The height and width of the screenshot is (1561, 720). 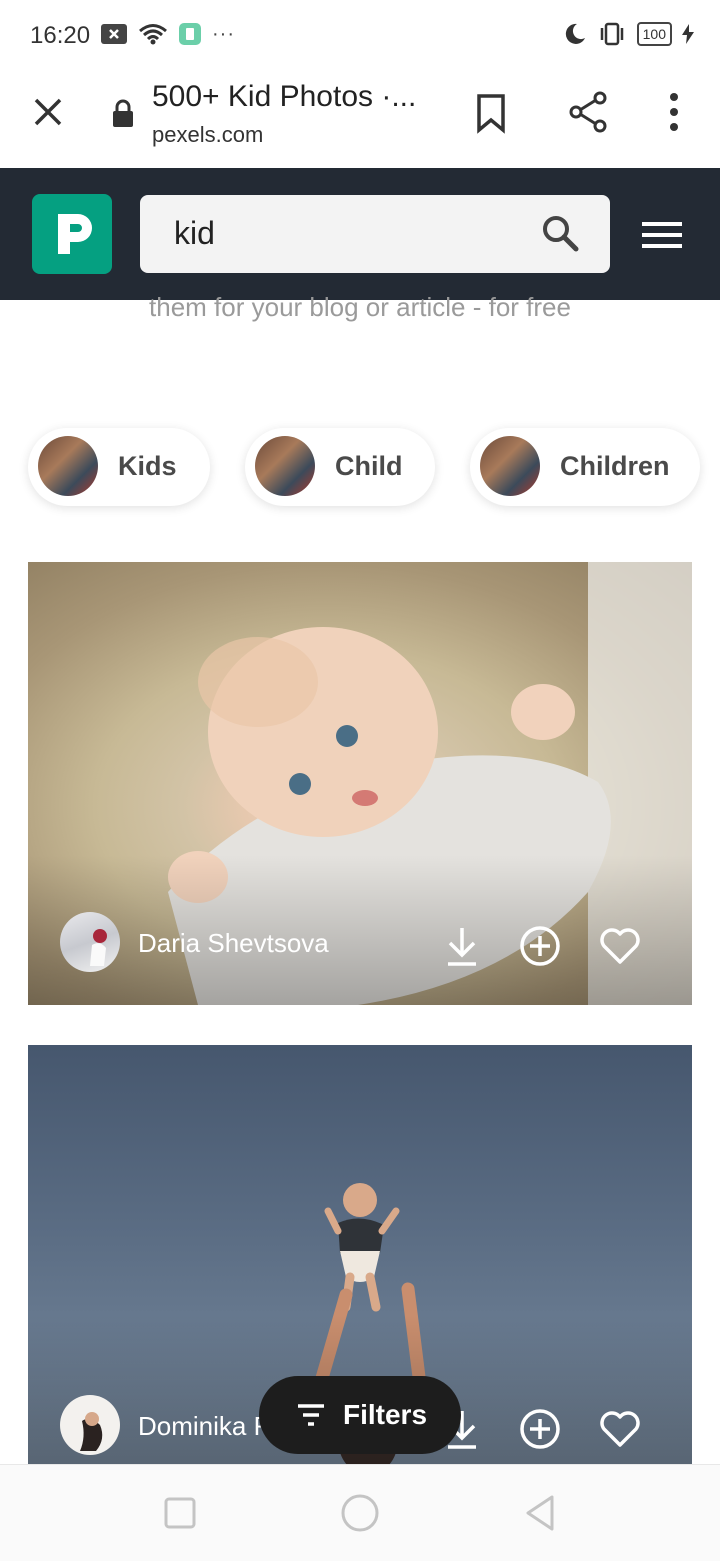 I want to click on page-url: pexels.com, so click(x=207, y=135).